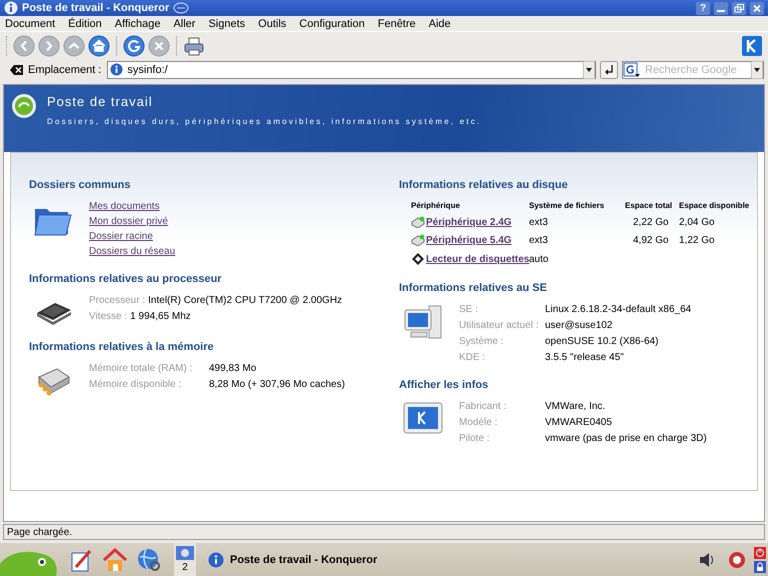 The image size is (768, 576). Describe the element at coordinates (65, 70) in the screenshot. I see `location-label: Emplacement :` at that location.